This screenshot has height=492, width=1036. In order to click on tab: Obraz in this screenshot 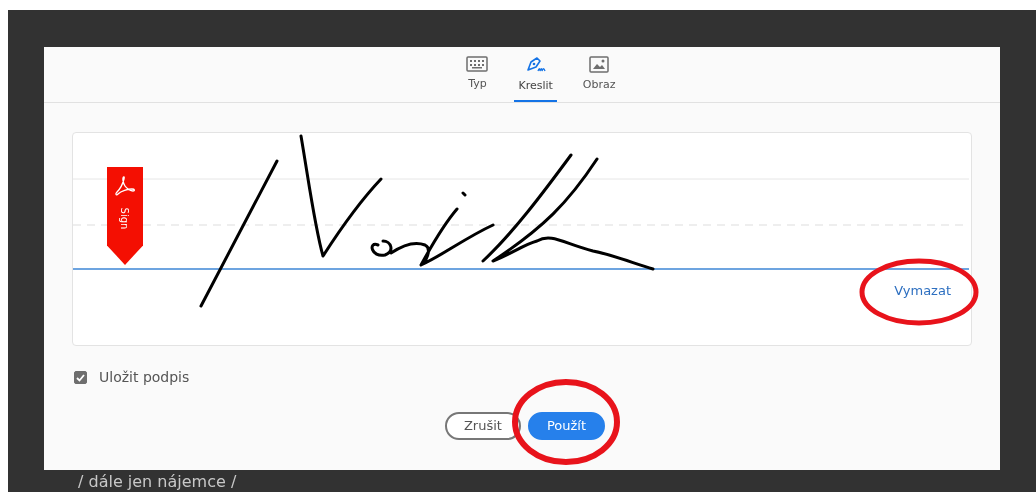, I will do `click(599, 74)`.